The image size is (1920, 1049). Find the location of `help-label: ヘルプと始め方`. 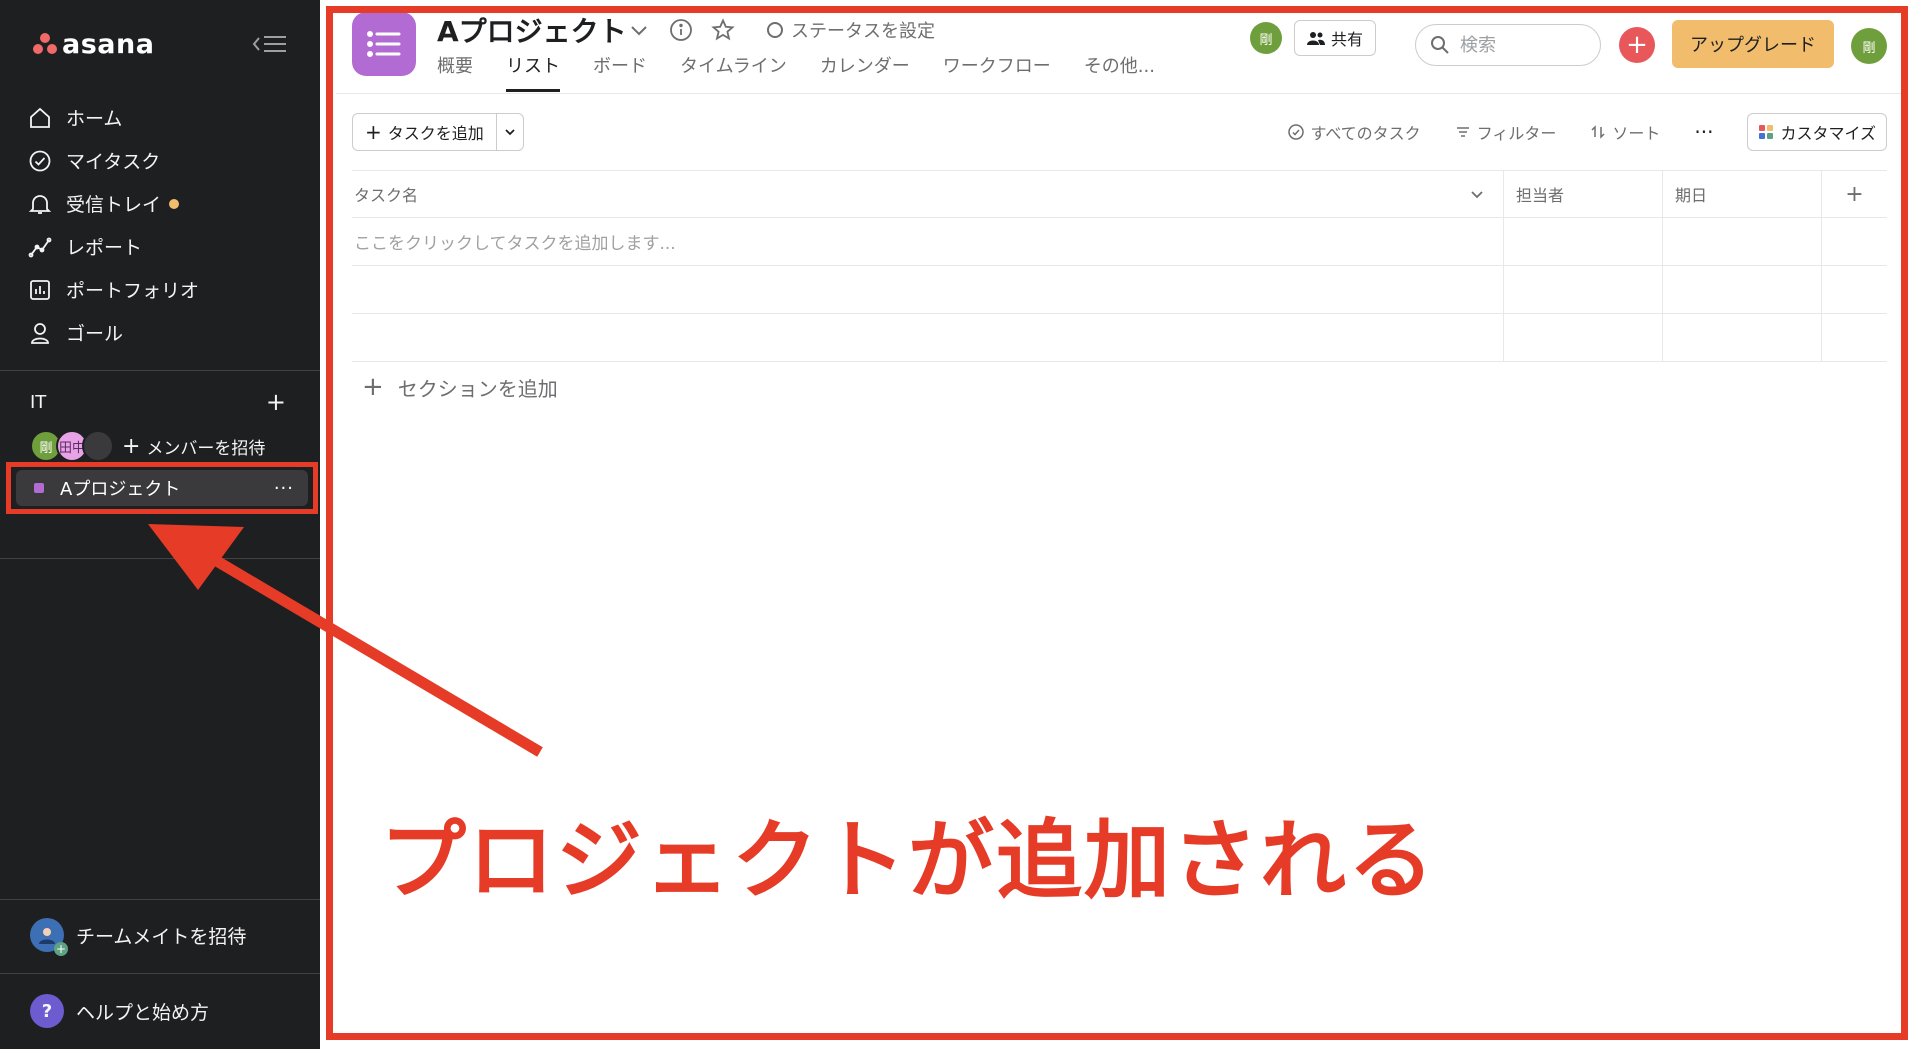

help-label: ヘルプと始め方 is located at coordinates (143, 1012).